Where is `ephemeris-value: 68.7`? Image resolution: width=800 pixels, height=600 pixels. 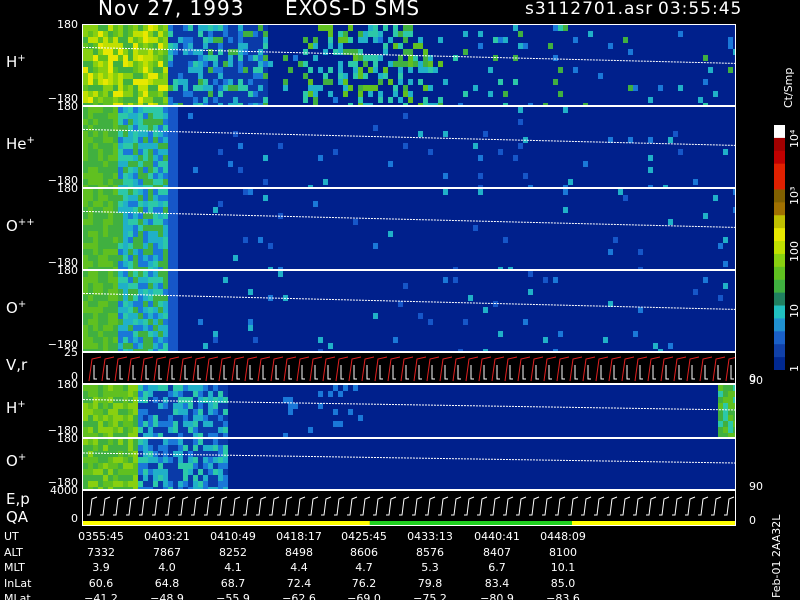 ephemeris-value: 68.7 is located at coordinates (233, 583).